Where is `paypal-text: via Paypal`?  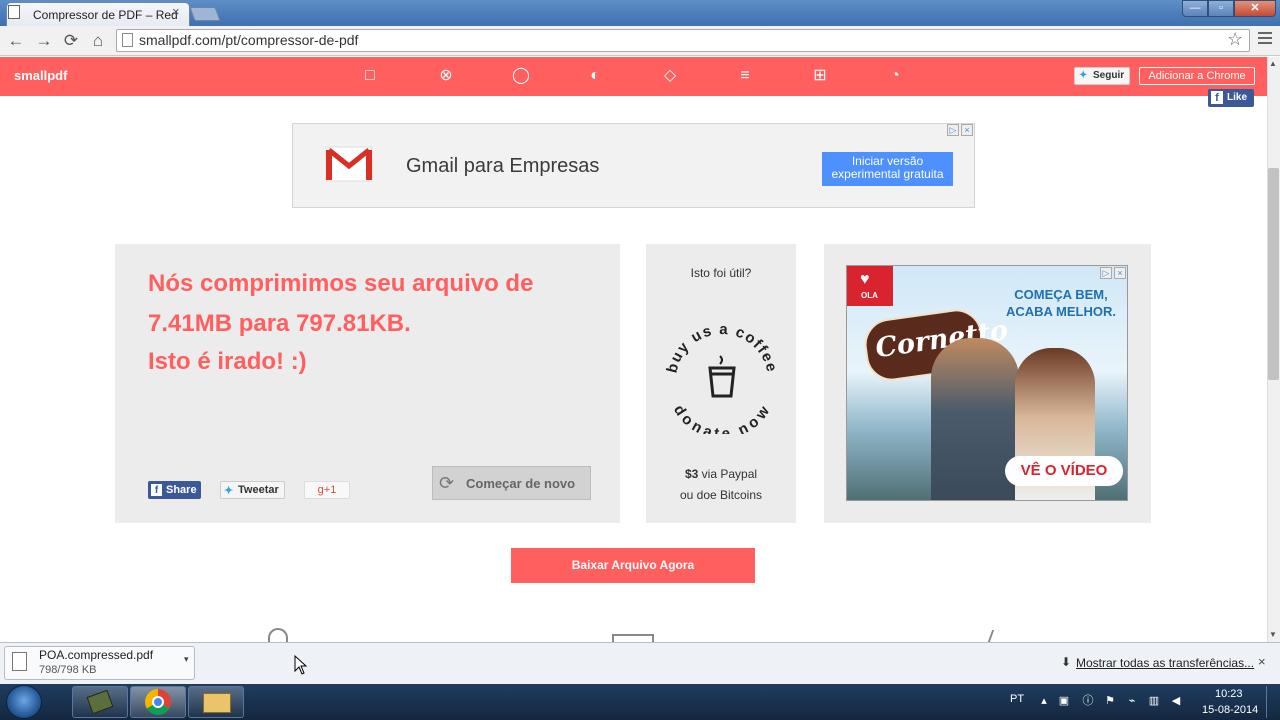
paypal-text: via Paypal is located at coordinates (728, 474).